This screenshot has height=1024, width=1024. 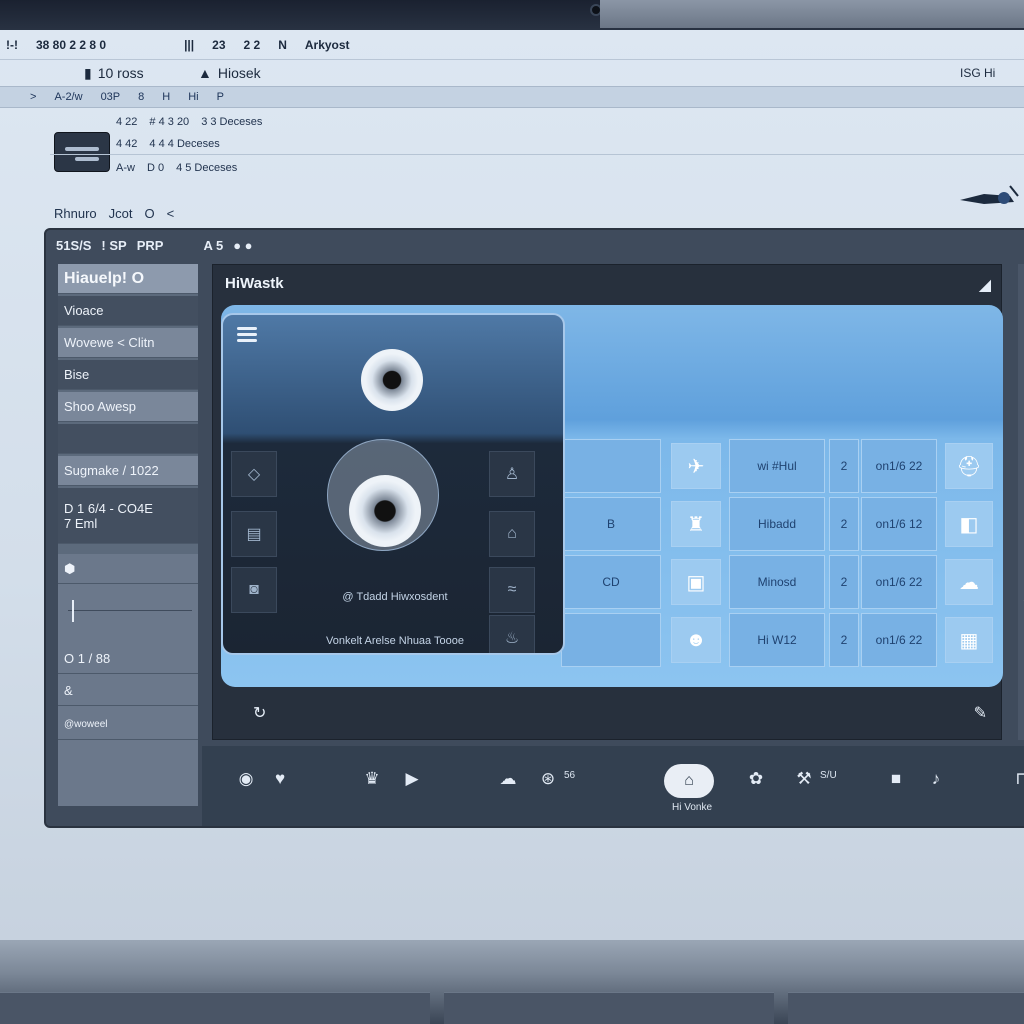 What do you see at coordinates (613, 786) in the screenshot?
I see `taskbar: ◉ ♥ ♛ ▶ ☁ ⊛ 56 ⌂ Hi Vonke ✿ ⚒ S/U ■ ♪ ⊓` at bounding box center [613, 786].